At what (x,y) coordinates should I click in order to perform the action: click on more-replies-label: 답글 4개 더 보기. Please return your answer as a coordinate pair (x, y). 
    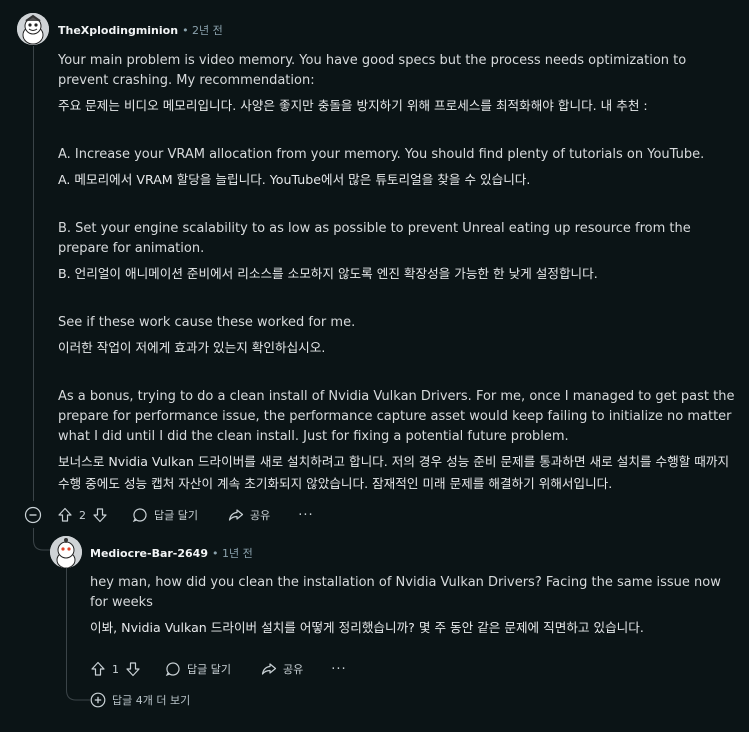
    Looking at the image, I should click on (151, 700).